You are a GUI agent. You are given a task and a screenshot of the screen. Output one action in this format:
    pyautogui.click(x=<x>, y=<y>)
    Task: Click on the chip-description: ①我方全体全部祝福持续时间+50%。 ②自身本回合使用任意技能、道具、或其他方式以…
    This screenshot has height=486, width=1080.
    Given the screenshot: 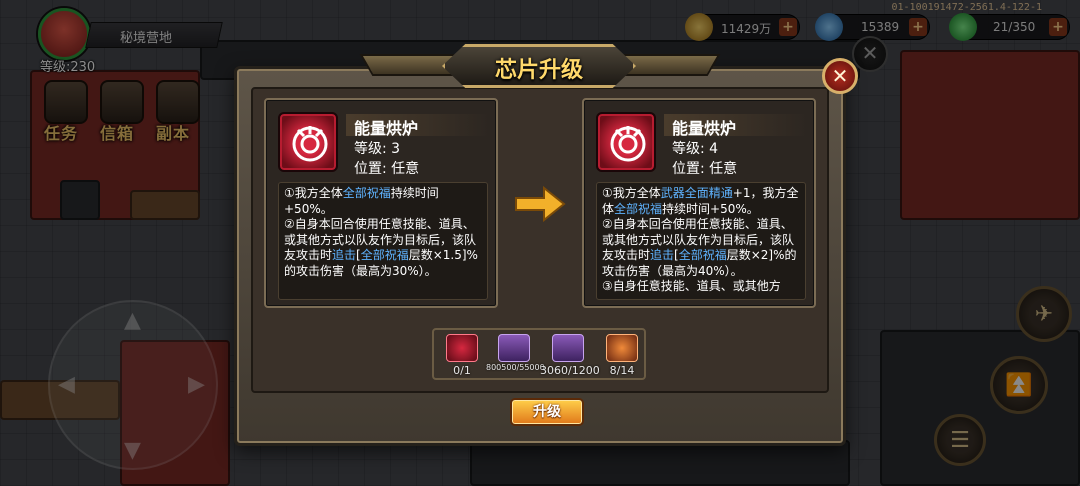 What is the action you would take?
    pyautogui.click(x=383, y=241)
    